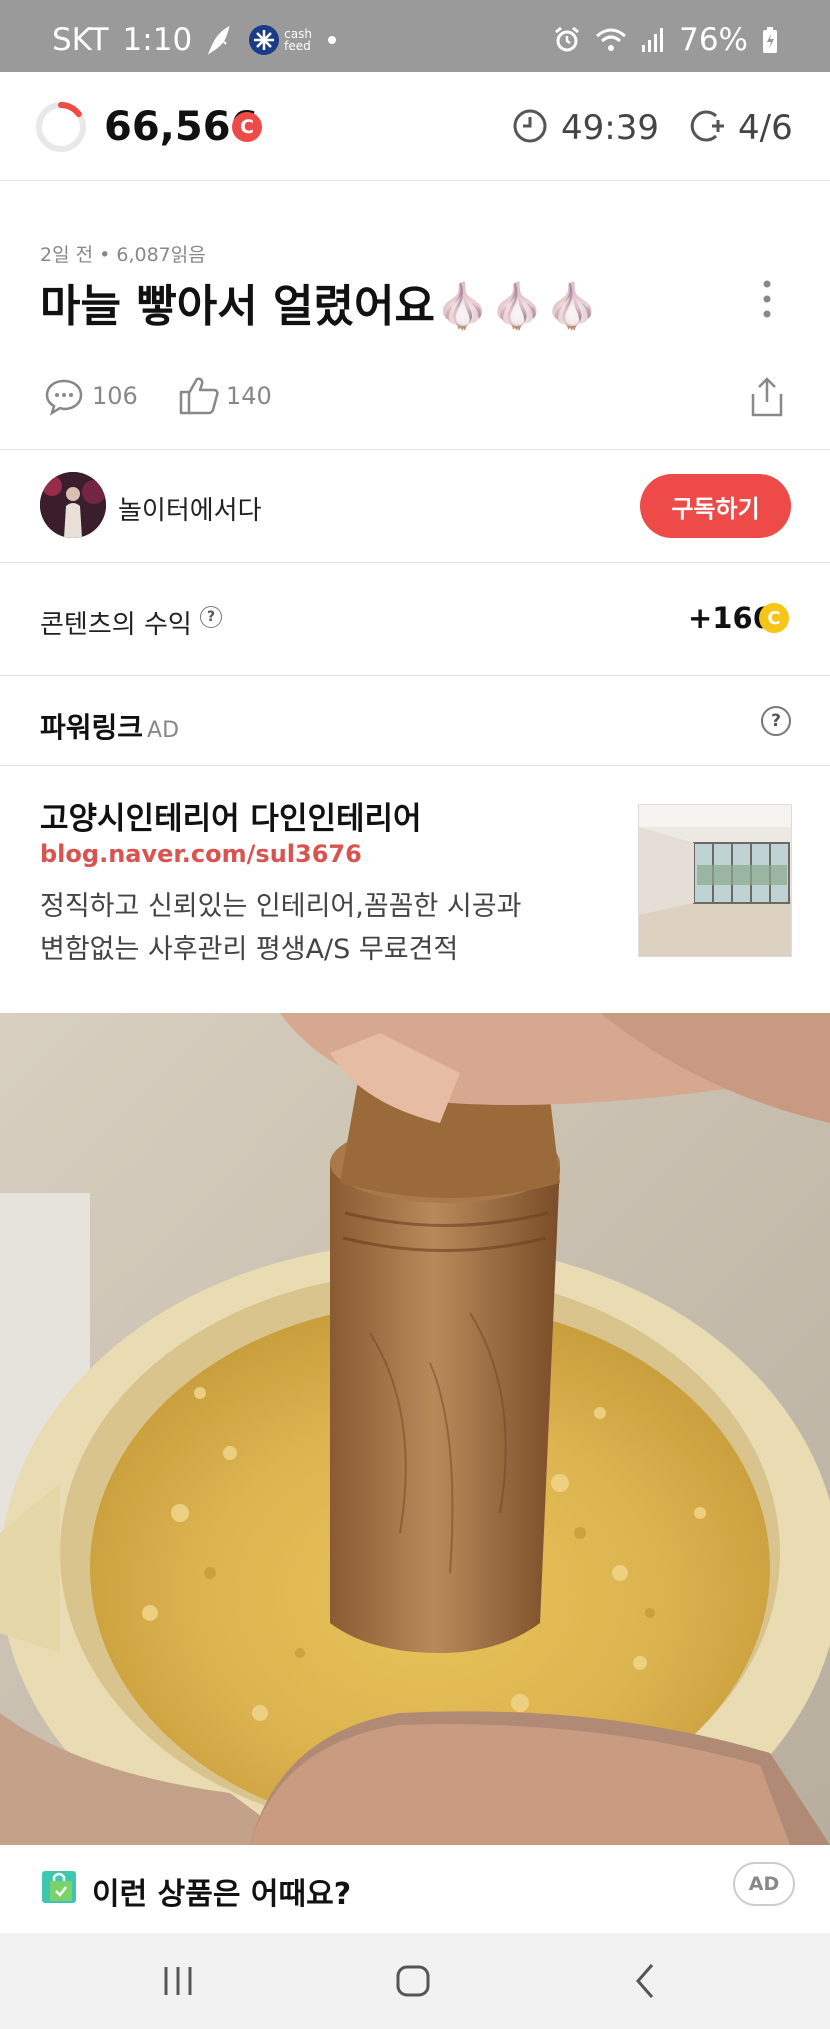 Image resolution: width=830 pixels, height=2029 pixels. Describe the element at coordinates (415, 36) in the screenshot. I see `status-bar: SKT 1:10 cash feed 76%` at that location.